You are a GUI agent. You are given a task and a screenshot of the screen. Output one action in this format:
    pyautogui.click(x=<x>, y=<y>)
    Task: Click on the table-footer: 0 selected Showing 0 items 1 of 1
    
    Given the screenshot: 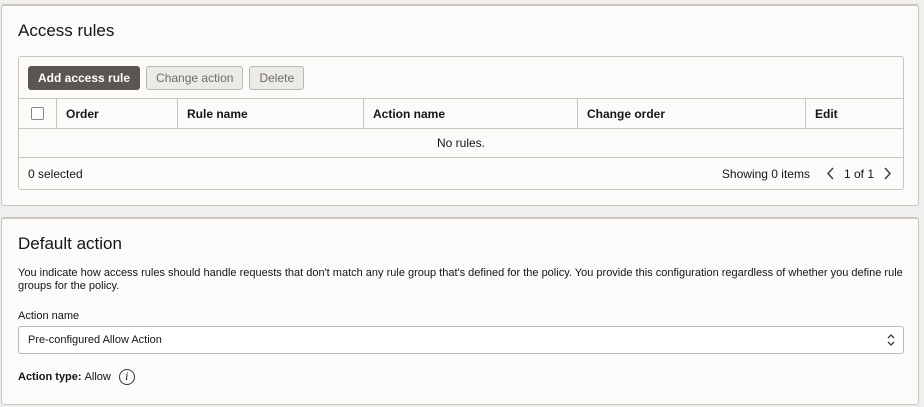 What is the action you would take?
    pyautogui.click(x=461, y=173)
    